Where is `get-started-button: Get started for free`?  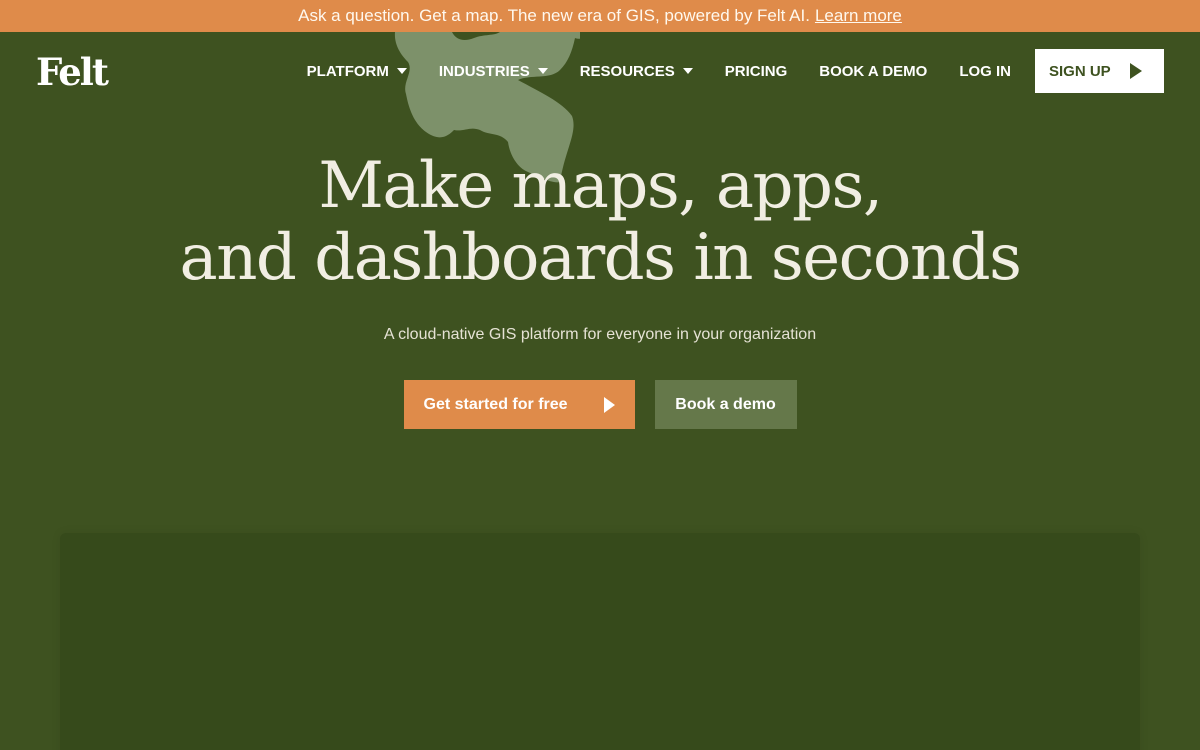
get-started-button: Get started for free is located at coordinates (519, 404).